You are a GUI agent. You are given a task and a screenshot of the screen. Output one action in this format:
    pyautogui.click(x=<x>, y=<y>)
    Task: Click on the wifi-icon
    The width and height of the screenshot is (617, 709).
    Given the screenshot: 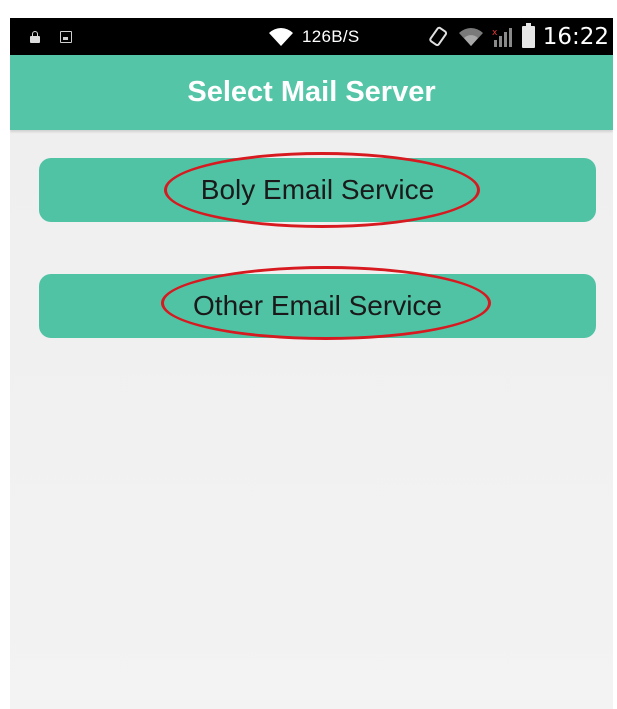 What is the action you would take?
    pyautogui.click(x=281, y=36)
    